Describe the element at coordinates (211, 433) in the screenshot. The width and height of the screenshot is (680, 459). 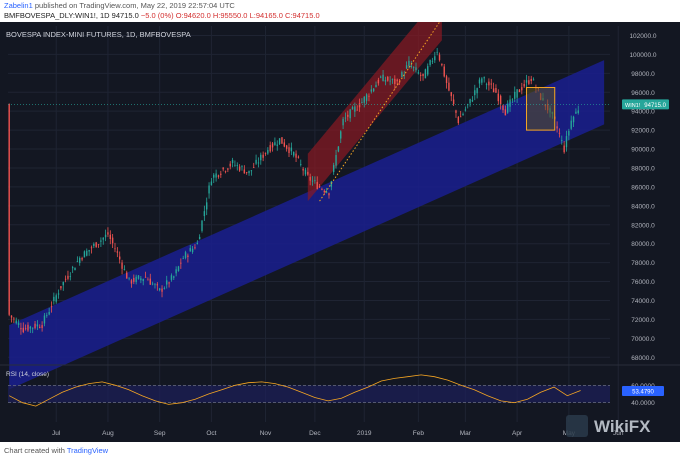
I see `time-tick-label: Oct` at that location.